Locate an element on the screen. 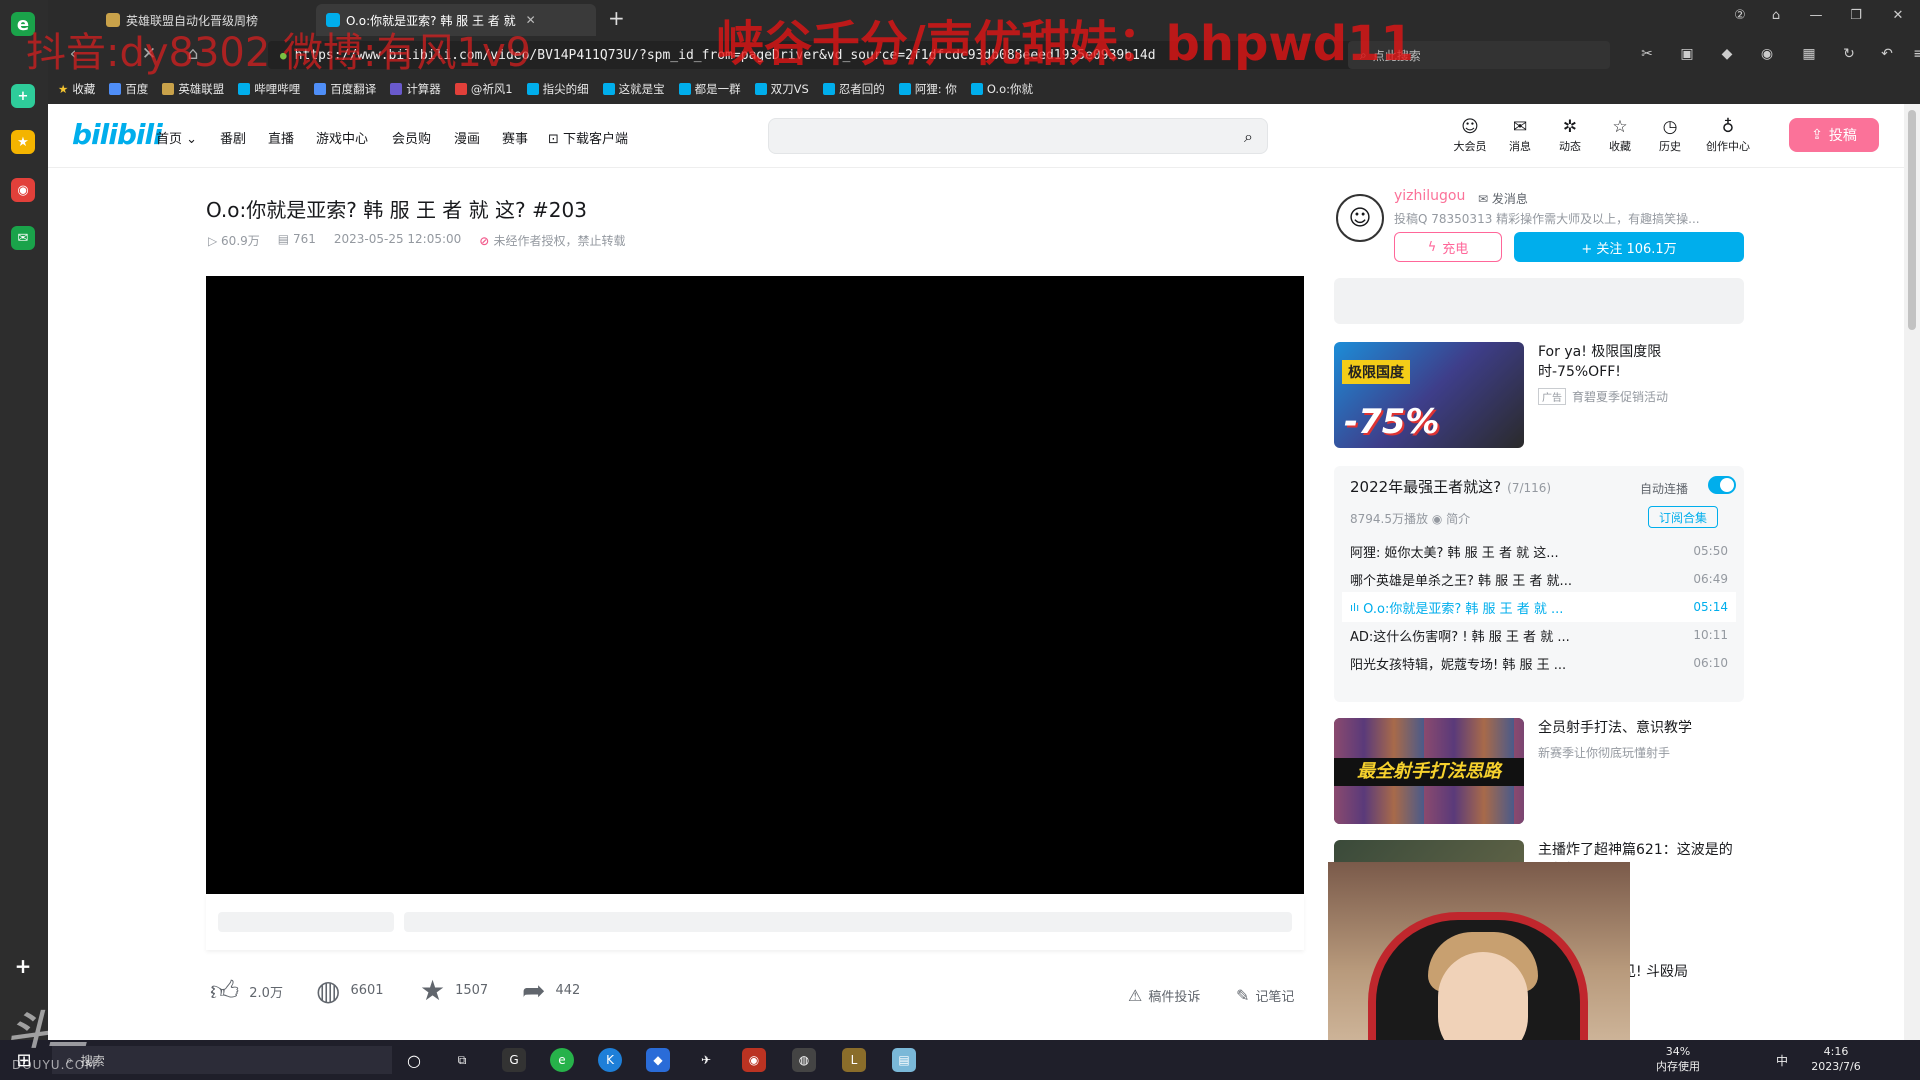 The image size is (1920, 1080). undo-icon: ↶ is located at coordinates (1887, 55).